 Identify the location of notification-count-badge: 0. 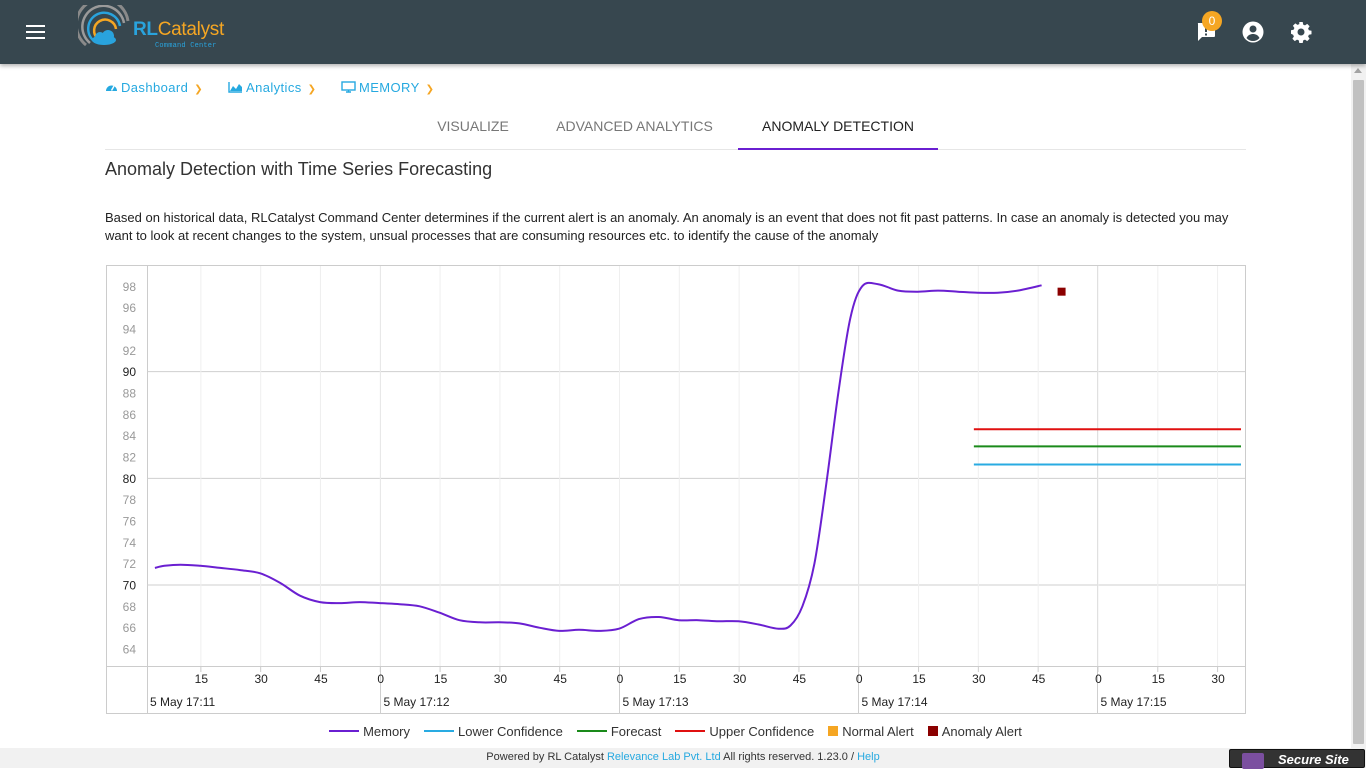
(1212, 21).